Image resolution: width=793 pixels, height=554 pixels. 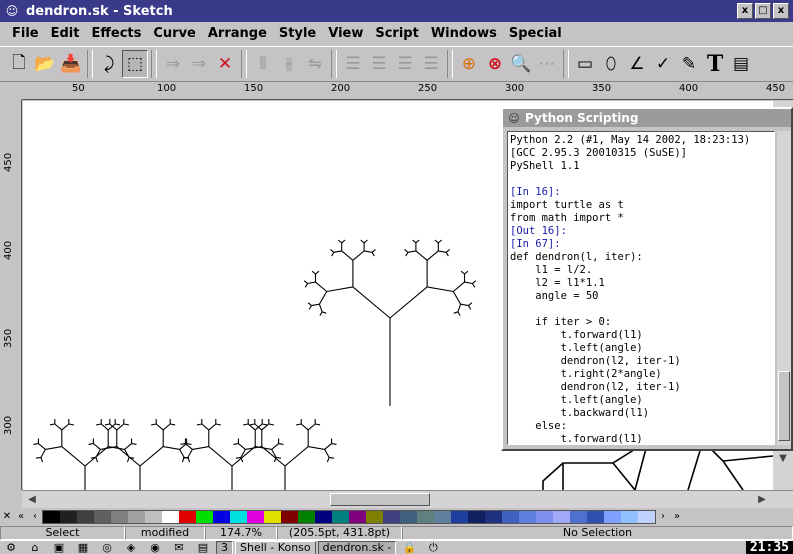 I want to click on align-bottom-icon: ☰, so click(x=431, y=64).